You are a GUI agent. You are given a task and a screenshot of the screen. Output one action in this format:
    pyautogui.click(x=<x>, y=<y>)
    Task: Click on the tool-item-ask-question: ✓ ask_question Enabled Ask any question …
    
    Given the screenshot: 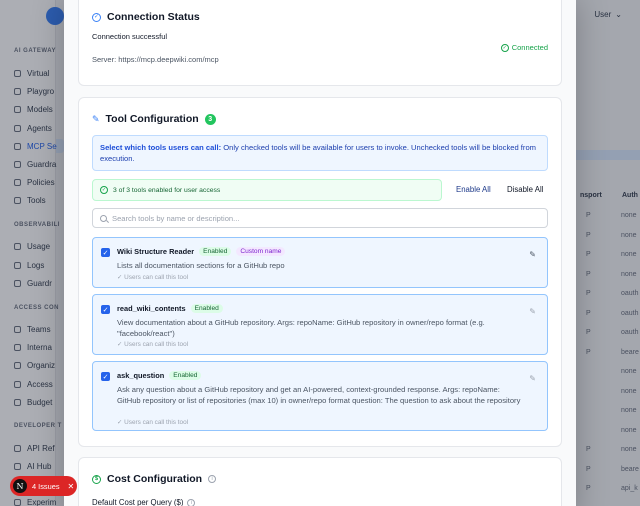 What is the action you would take?
    pyautogui.click(x=320, y=396)
    